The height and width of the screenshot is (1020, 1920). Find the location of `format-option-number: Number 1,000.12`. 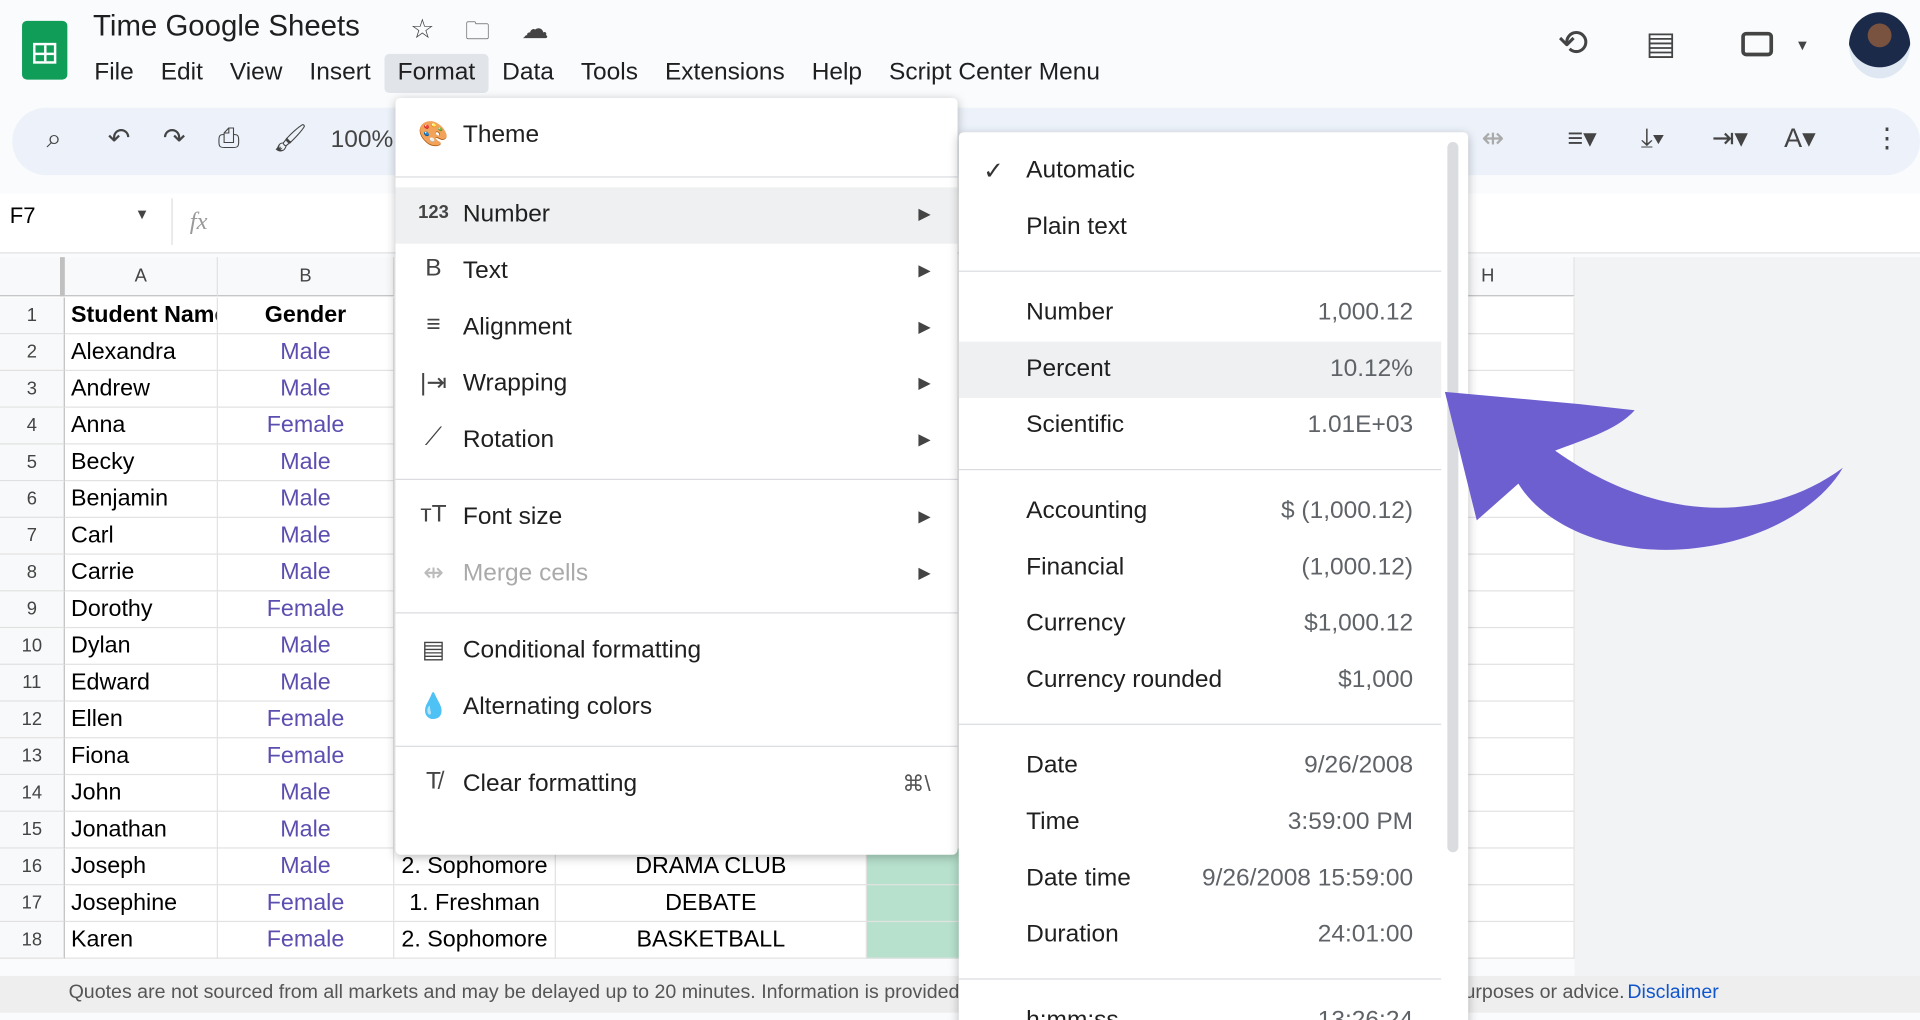

format-option-number: Number 1,000.12 is located at coordinates (1200, 313).